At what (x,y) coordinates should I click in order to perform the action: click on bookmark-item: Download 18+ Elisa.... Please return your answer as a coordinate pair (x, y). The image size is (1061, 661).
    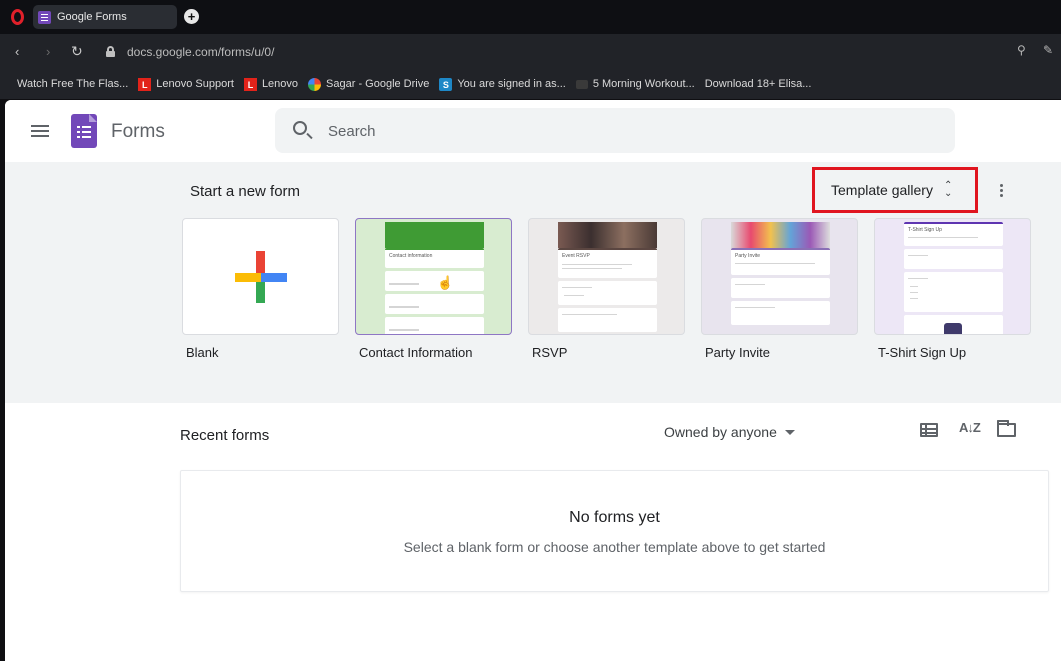
    Looking at the image, I should click on (408, 130).